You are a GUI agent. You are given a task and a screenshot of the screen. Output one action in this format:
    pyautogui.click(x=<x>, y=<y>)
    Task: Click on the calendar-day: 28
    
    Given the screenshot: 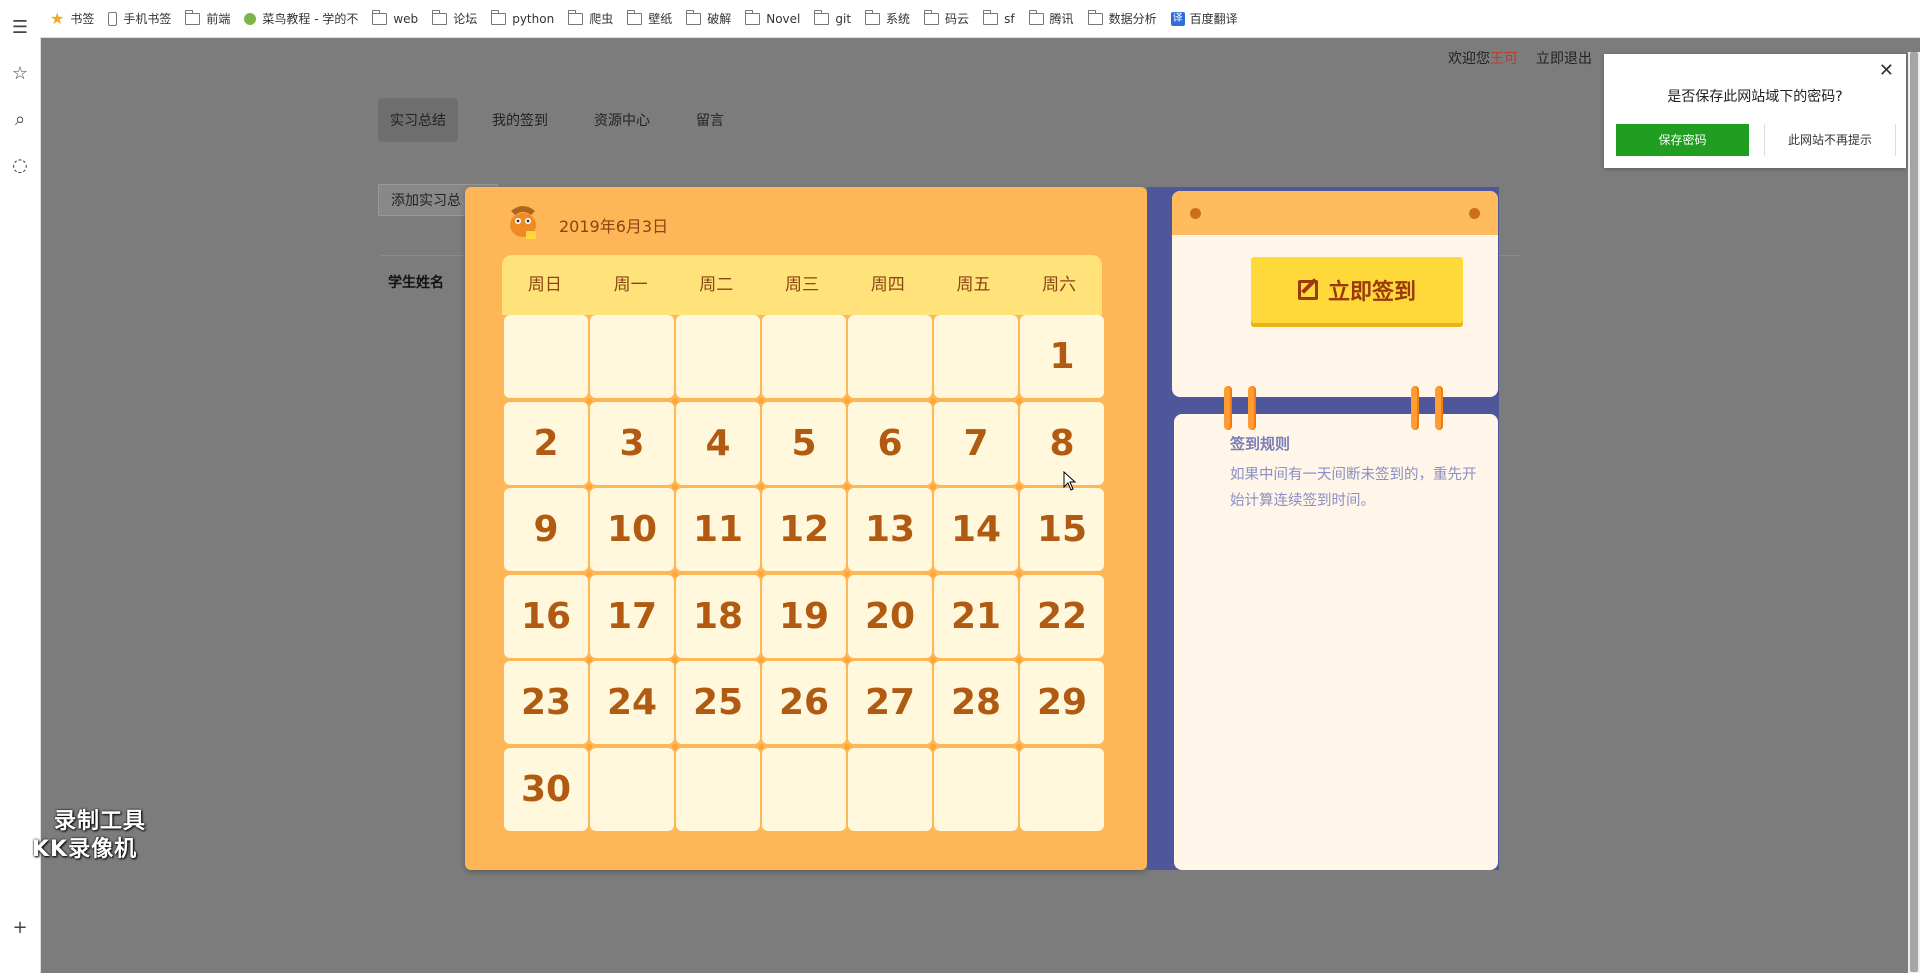 What is the action you would take?
    pyautogui.click(x=976, y=702)
    